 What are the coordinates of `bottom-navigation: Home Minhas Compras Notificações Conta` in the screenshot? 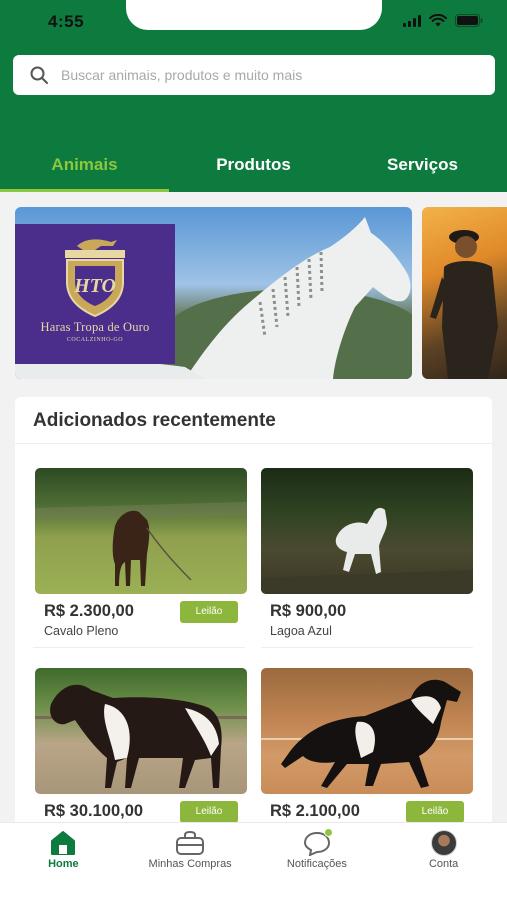 It's located at (253, 861).